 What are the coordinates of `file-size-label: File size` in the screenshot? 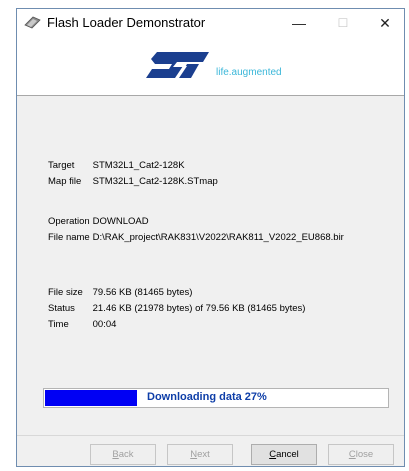 It's located at (65, 292).